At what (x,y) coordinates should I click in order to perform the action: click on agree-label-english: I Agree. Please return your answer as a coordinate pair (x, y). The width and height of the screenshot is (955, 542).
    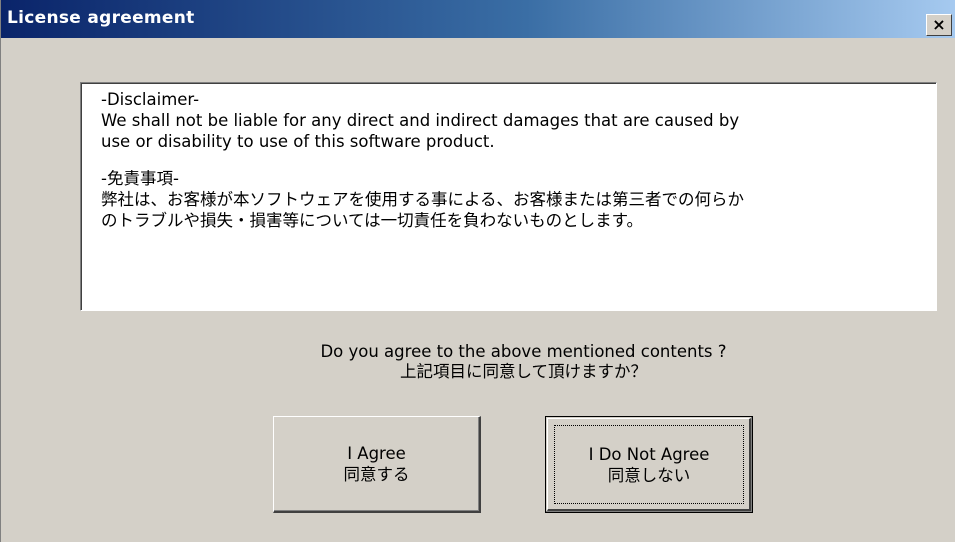
    Looking at the image, I should click on (376, 453).